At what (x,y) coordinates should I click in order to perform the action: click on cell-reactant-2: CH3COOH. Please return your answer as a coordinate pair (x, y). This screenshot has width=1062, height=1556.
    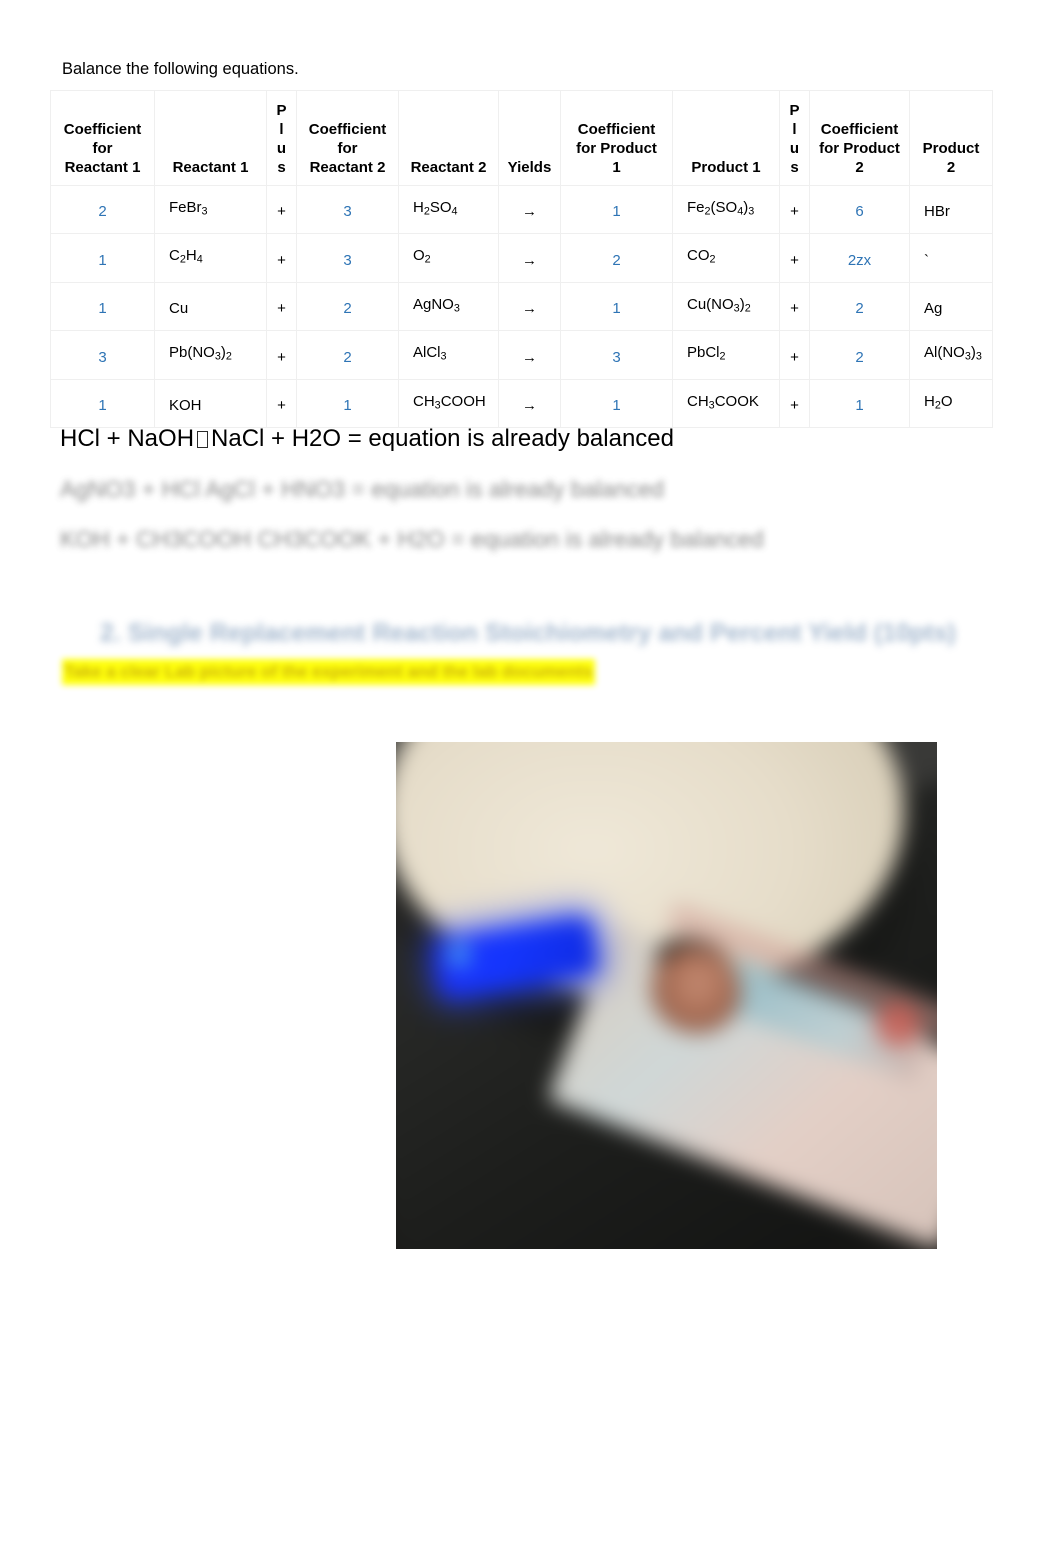
    Looking at the image, I should click on (448, 403).